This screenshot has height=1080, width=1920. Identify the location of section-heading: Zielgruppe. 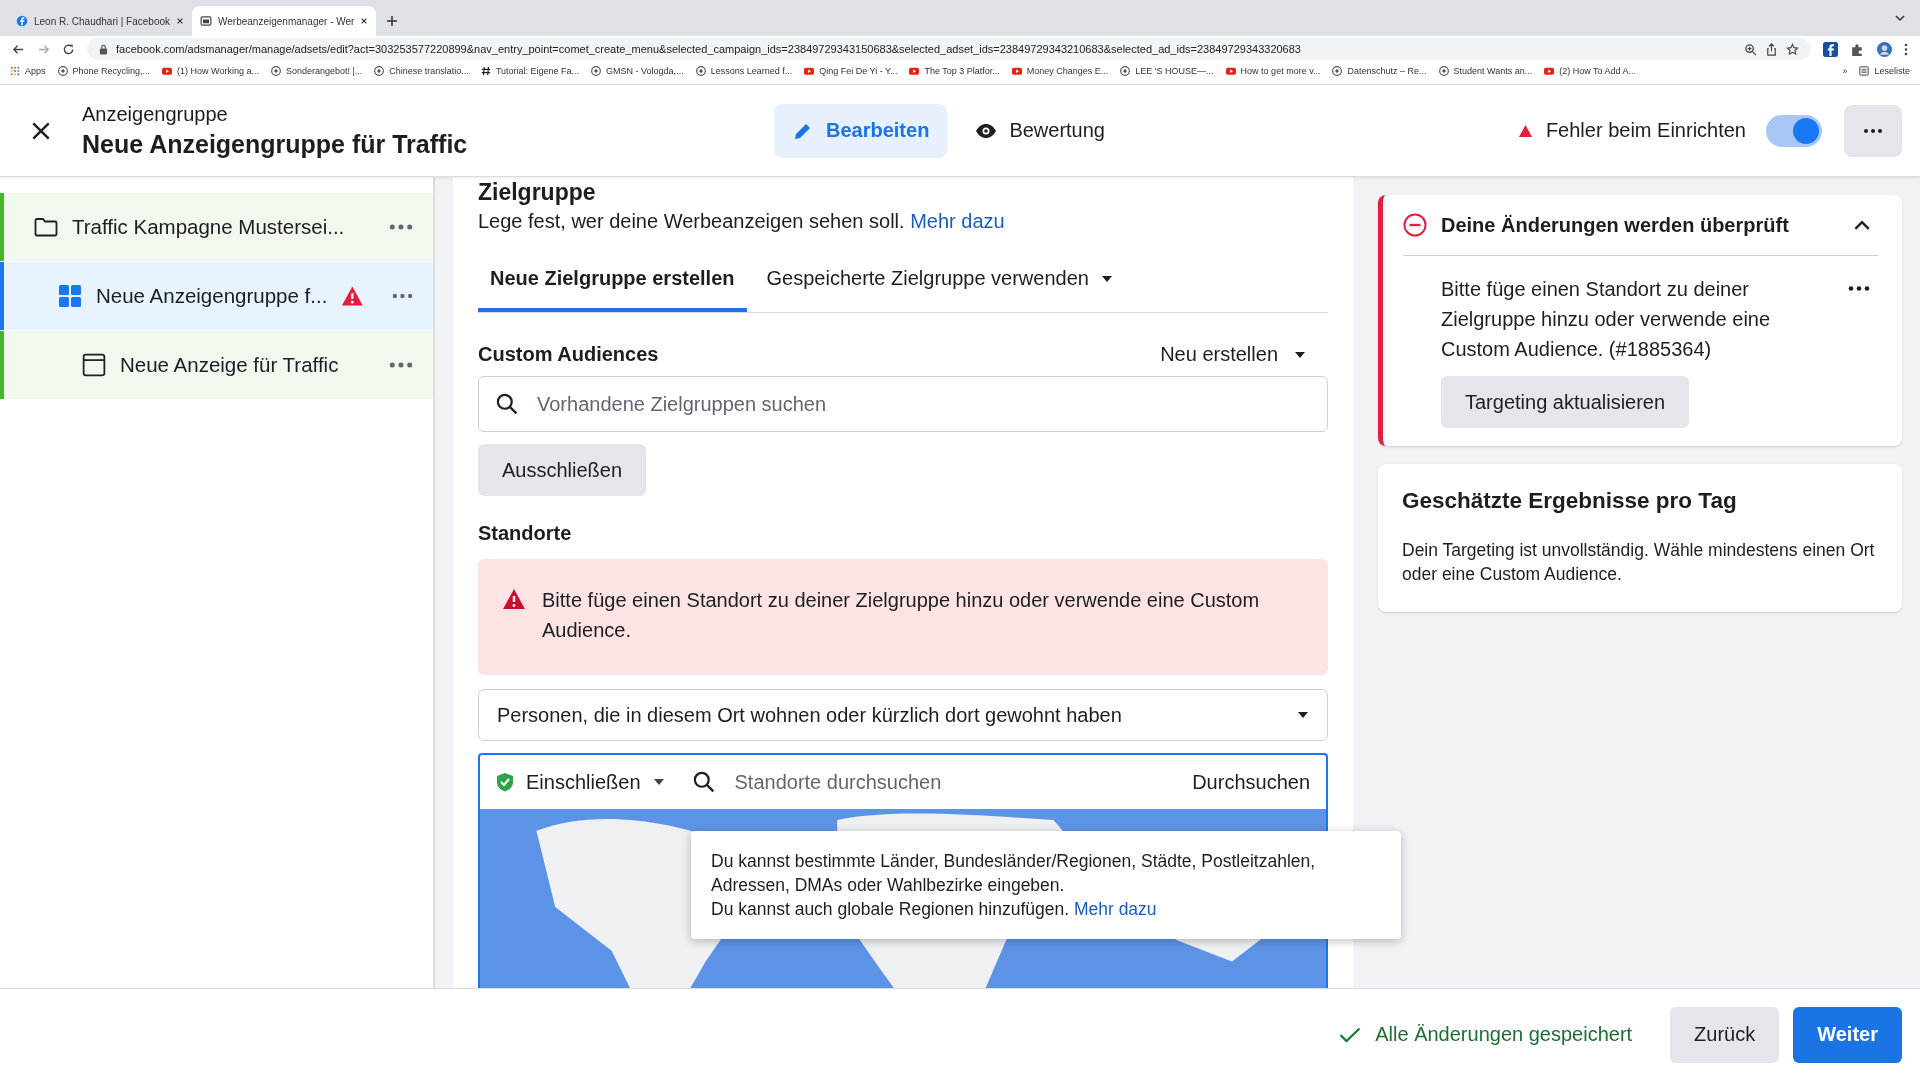
(537, 192).